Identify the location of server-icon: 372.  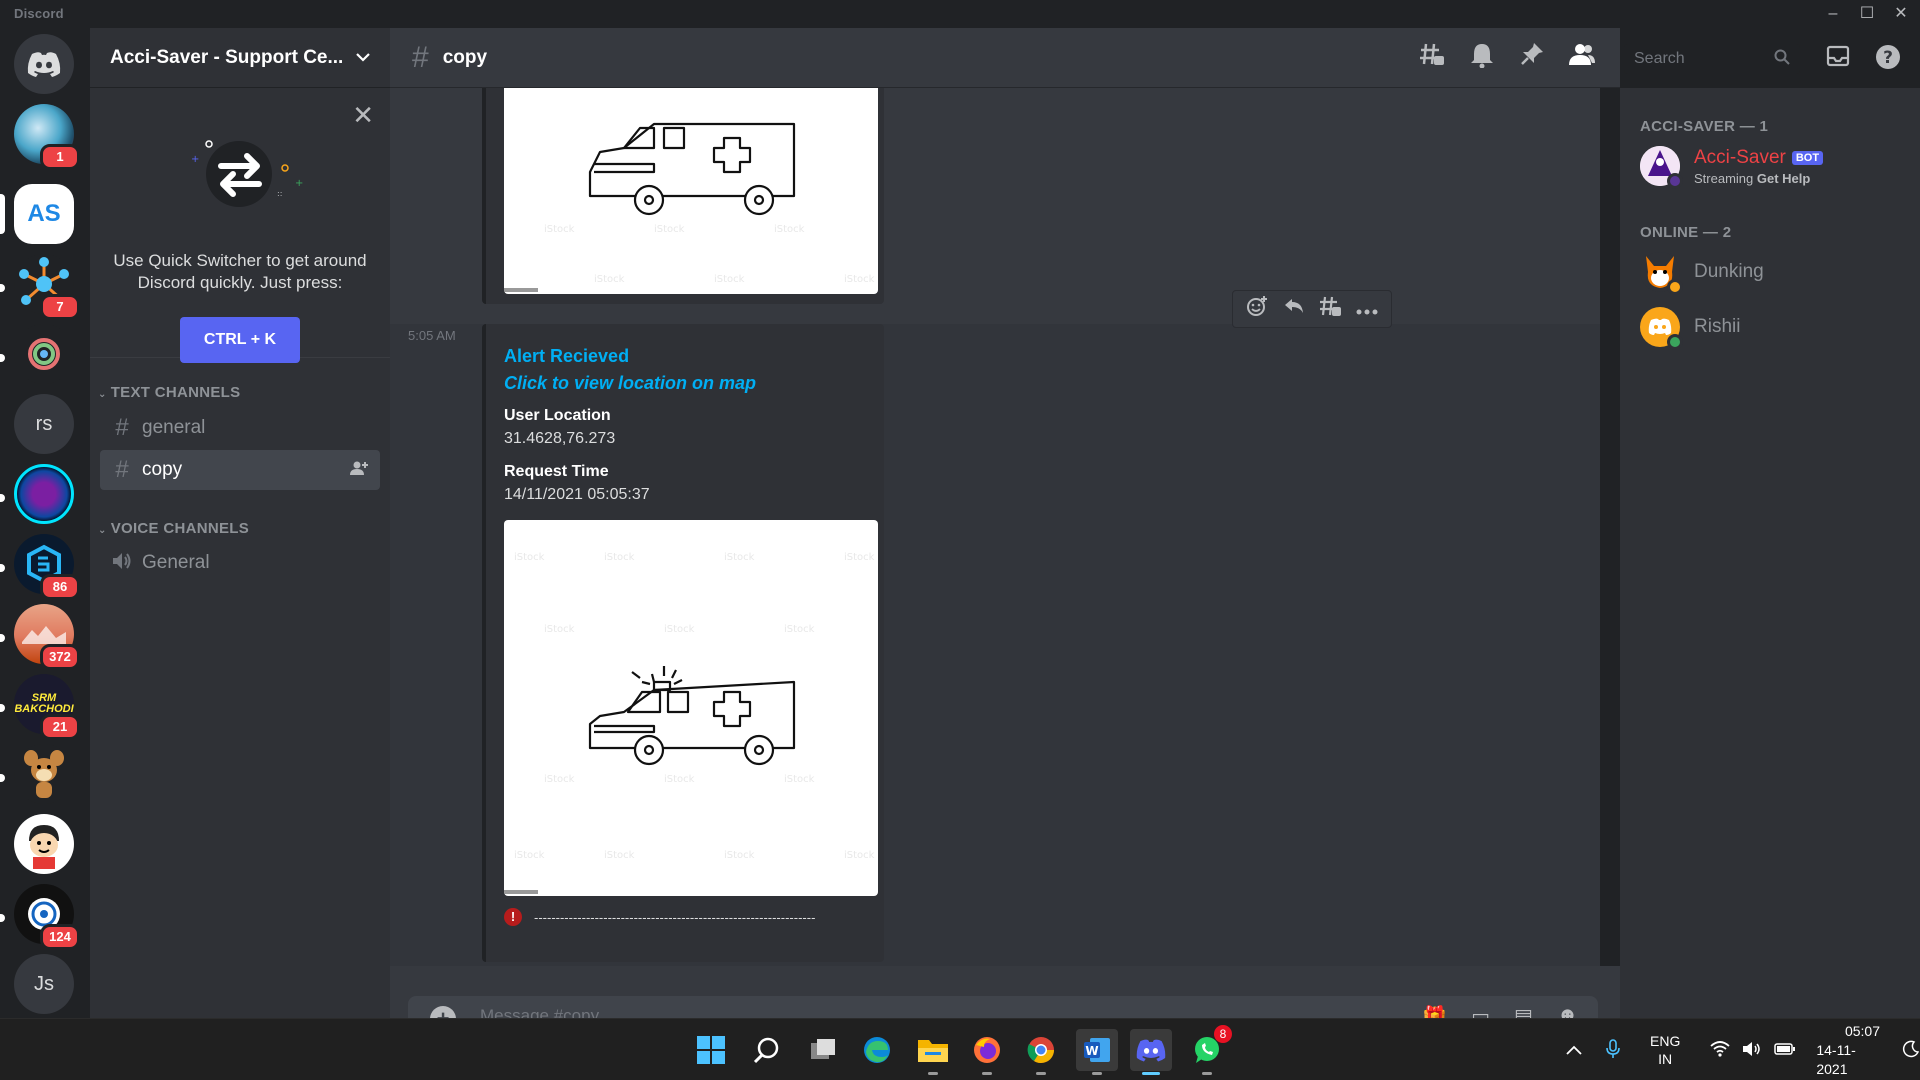
(47, 637).